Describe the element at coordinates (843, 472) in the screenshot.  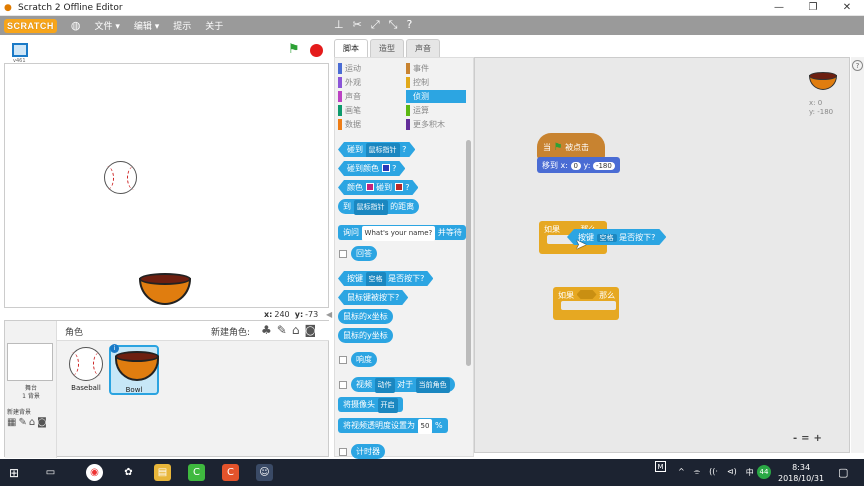
I see `notification-icon: ▢` at that location.